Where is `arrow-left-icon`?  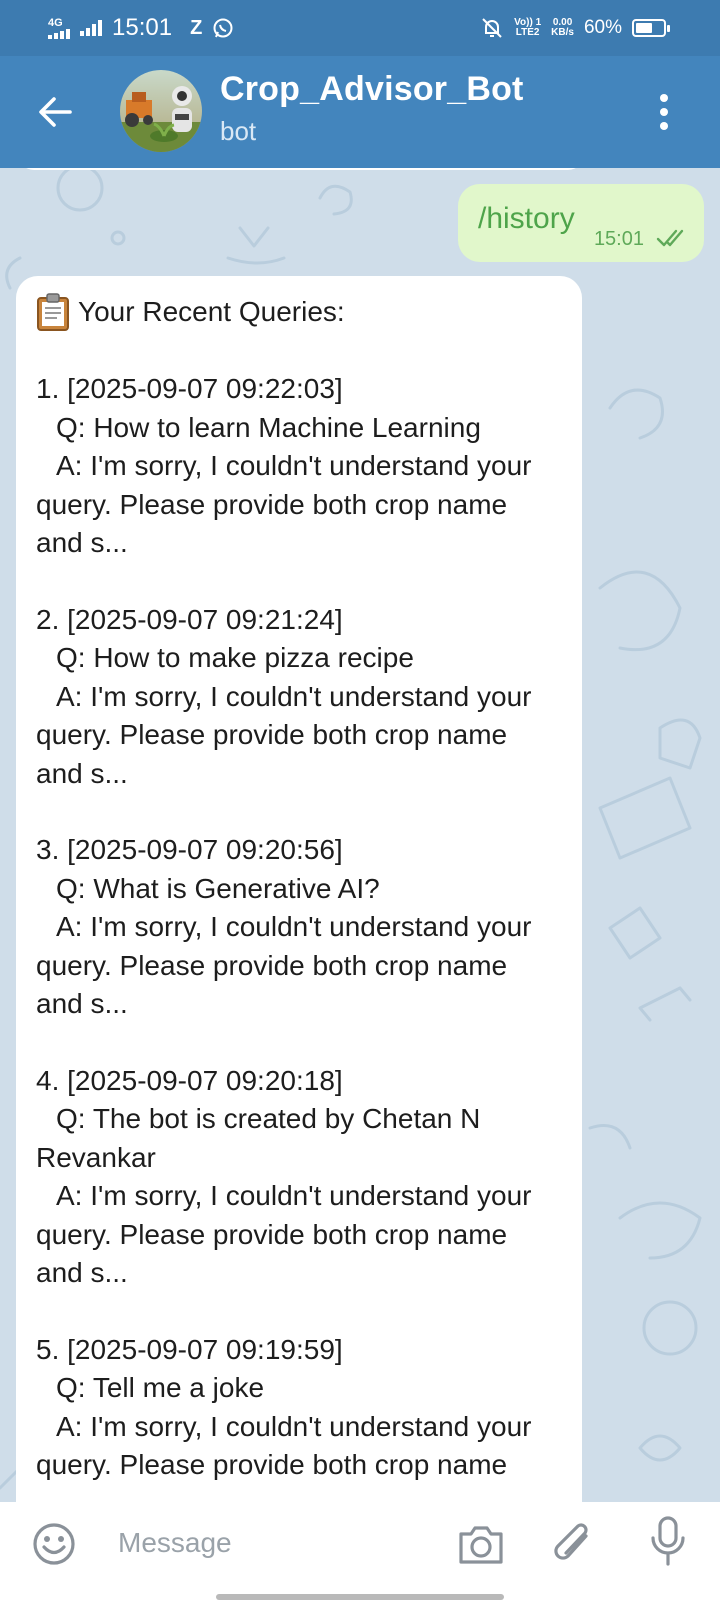 arrow-left-icon is located at coordinates (55, 112).